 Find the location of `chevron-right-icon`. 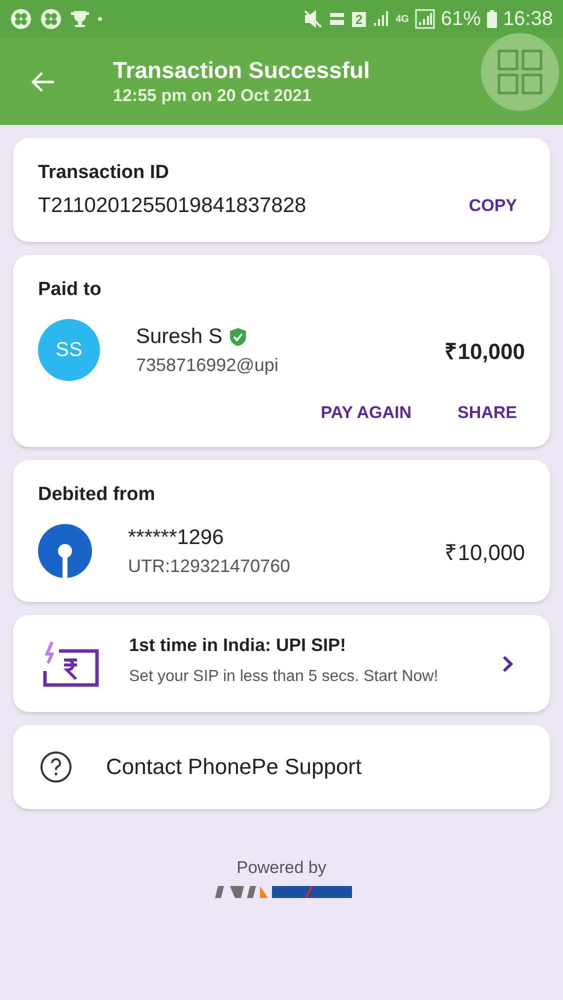

chevron-right-icon is located at coordinates (508, 663).